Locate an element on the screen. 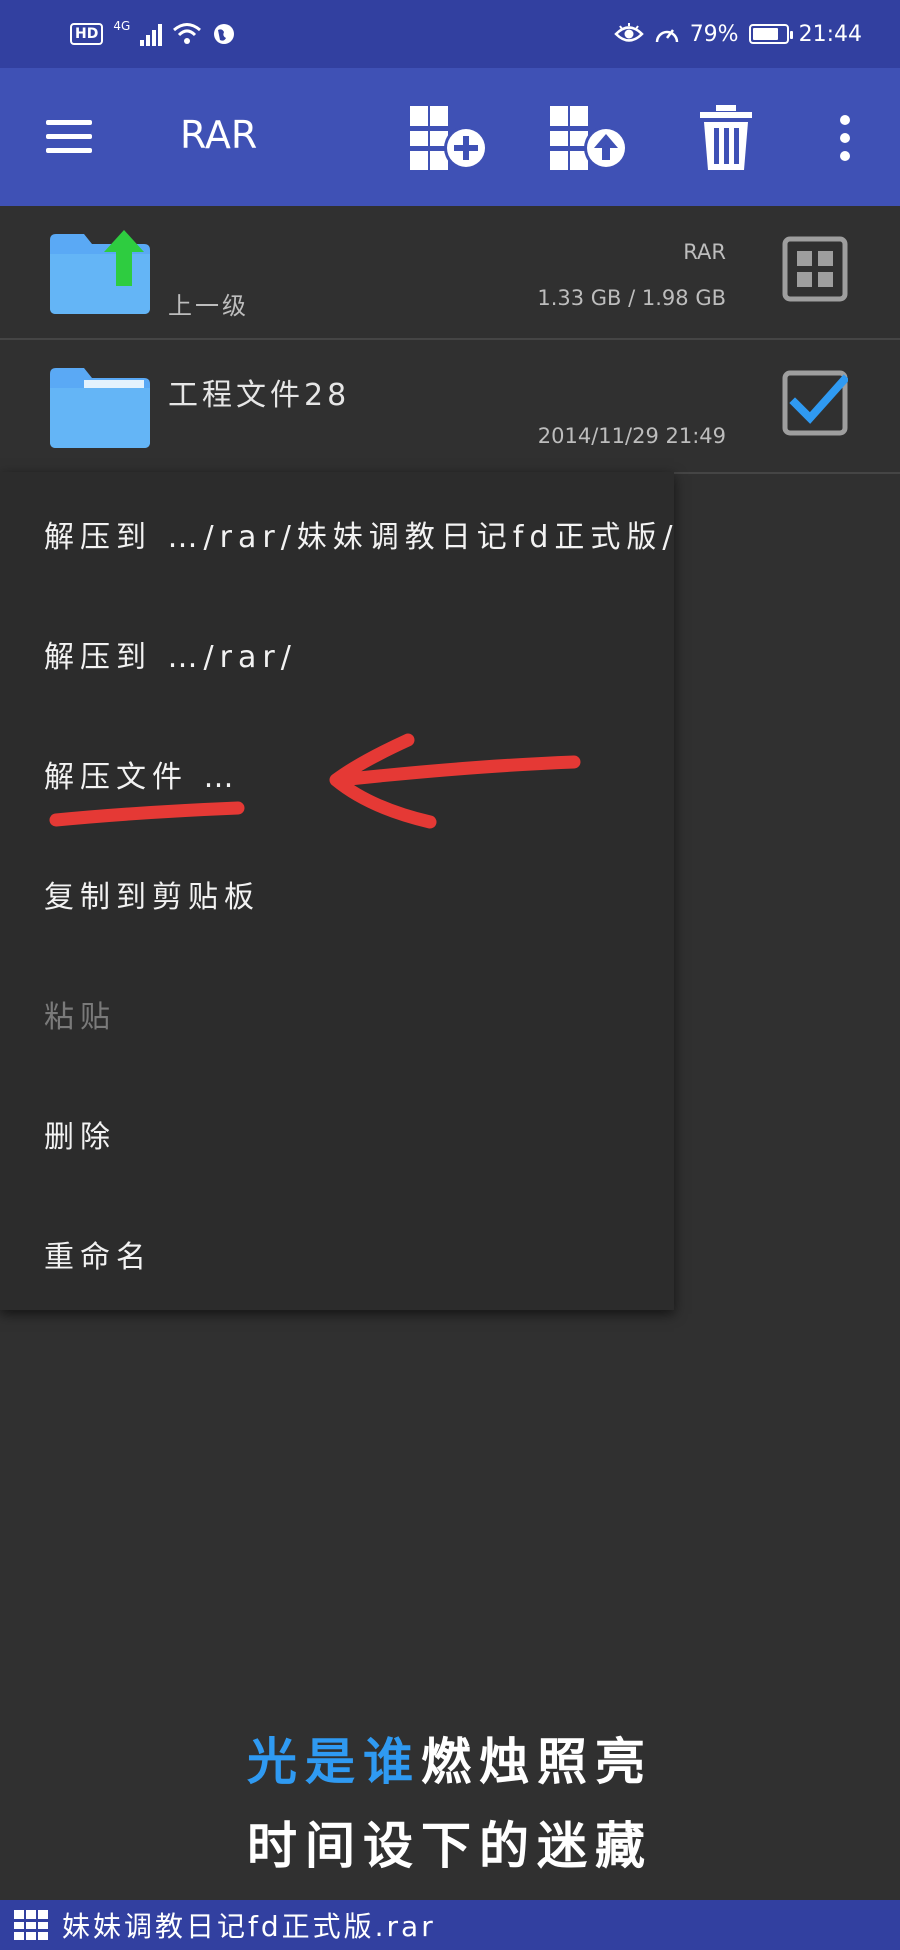 This screenshot has width=900, height=1950. app-bar: RAR is located at coordinates (450, 137).